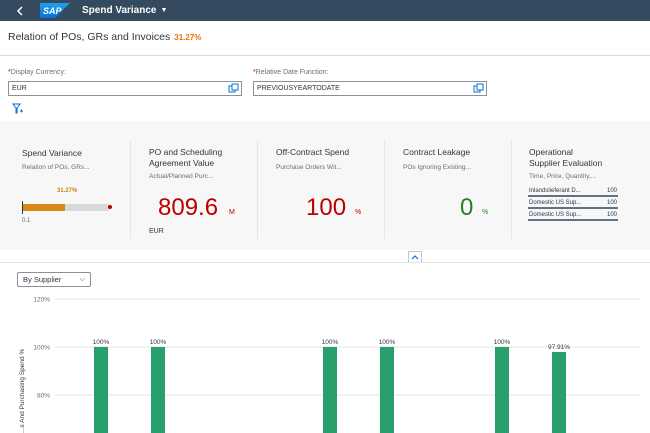  Describe the element at coordinates (186, 152) in the screenshot. I see `kpi-title-line1: PO and Scheduling` at that location.